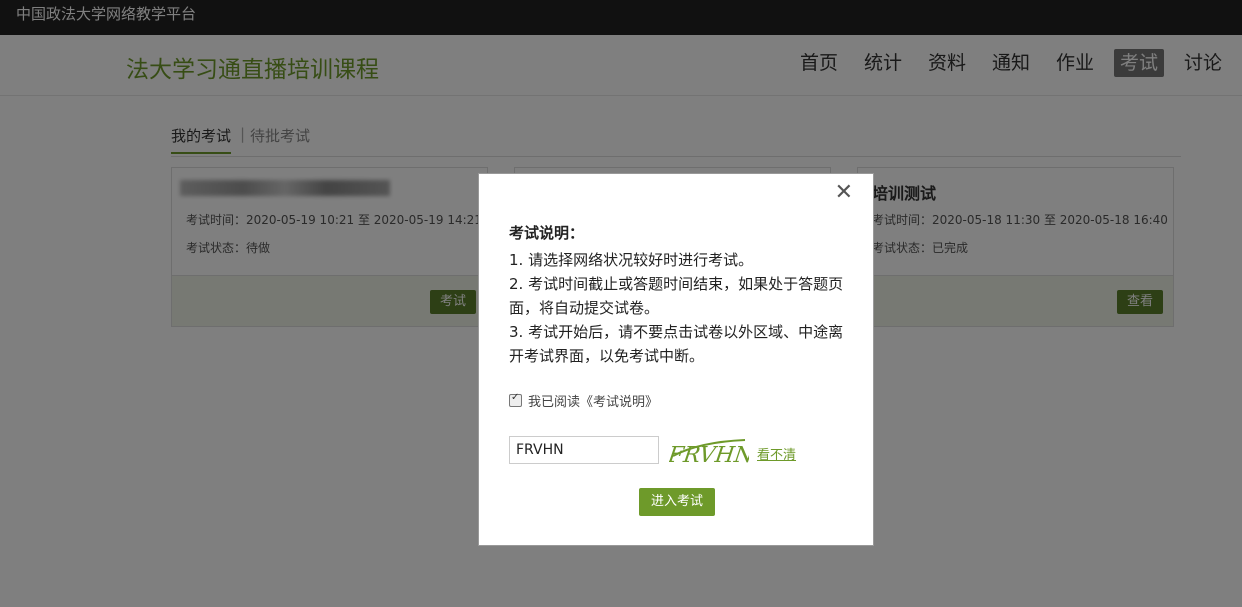 Image resolution: width=1242 pixels, height=607 pixels. I want to click on close-icon: ✕, so click(844, 192).